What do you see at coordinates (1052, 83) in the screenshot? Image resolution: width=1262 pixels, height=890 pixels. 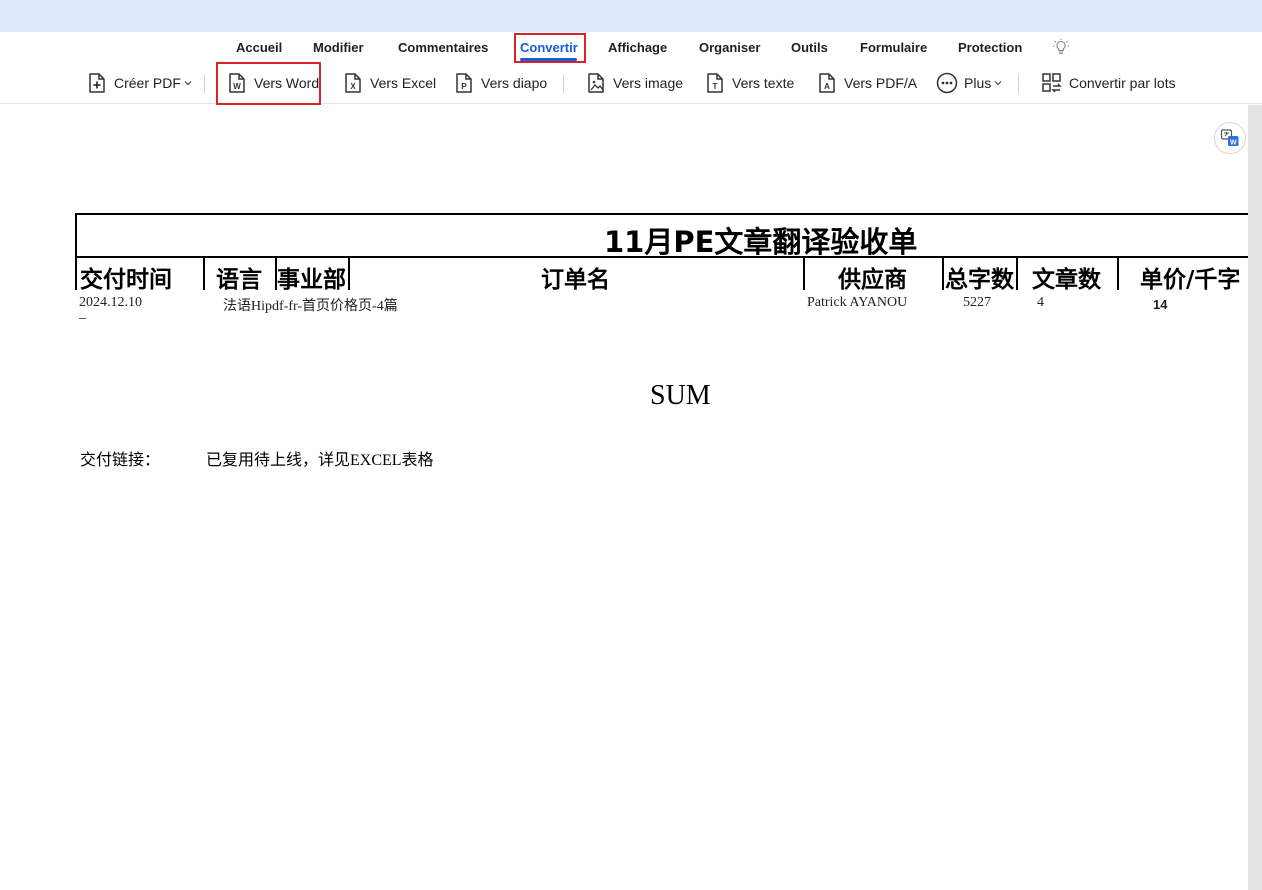 I see `batch-convert-icon` at bounding box center [1052, 83].